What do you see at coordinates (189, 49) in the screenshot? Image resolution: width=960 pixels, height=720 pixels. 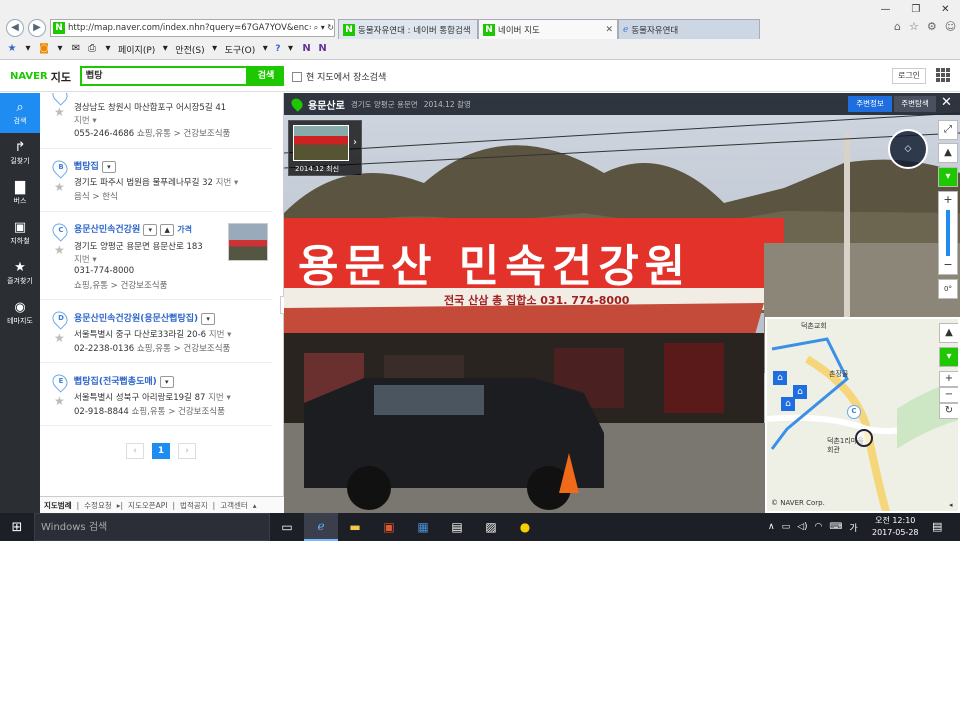 I see `safety-menu: 안전(S)` at bounding box center [189, 49].